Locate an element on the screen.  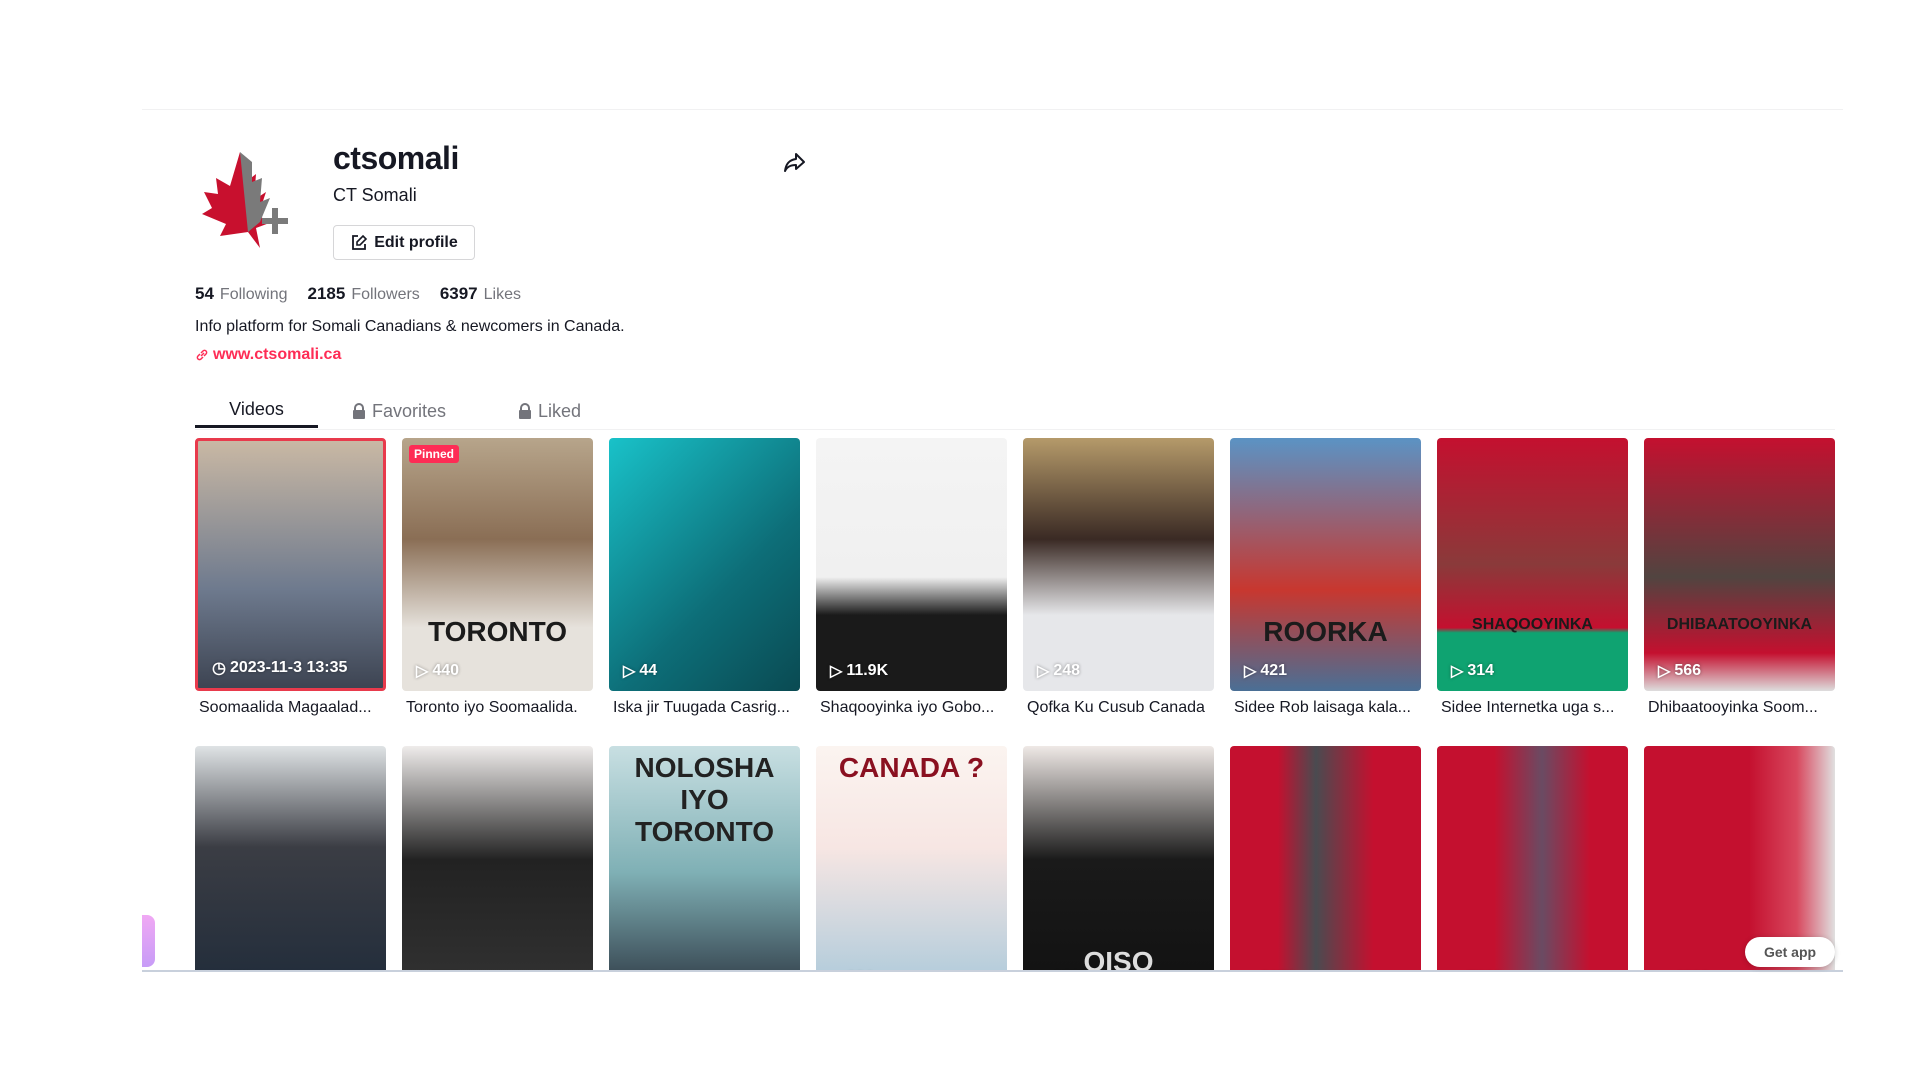
view-count: ▷ 440 is located at coordinates (437, 671).